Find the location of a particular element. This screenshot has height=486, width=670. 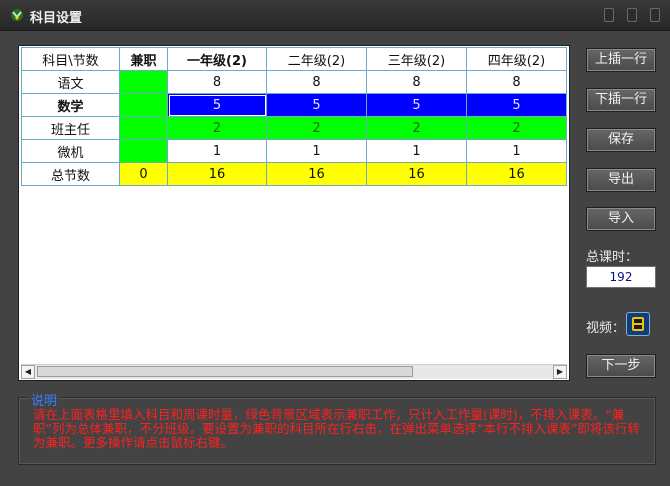

row-subject-cell: 总节数 is located at coordinates (70, 174).